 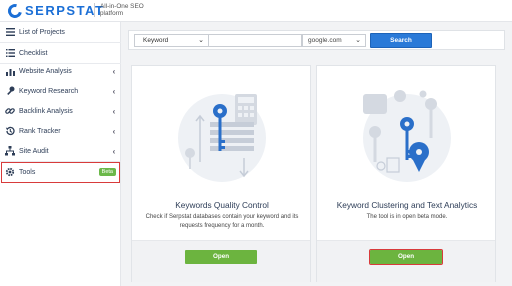 What do you see at coordinates (10, 111) in the screenshot?
I see `link-icon` at bounding box center [10, 111].